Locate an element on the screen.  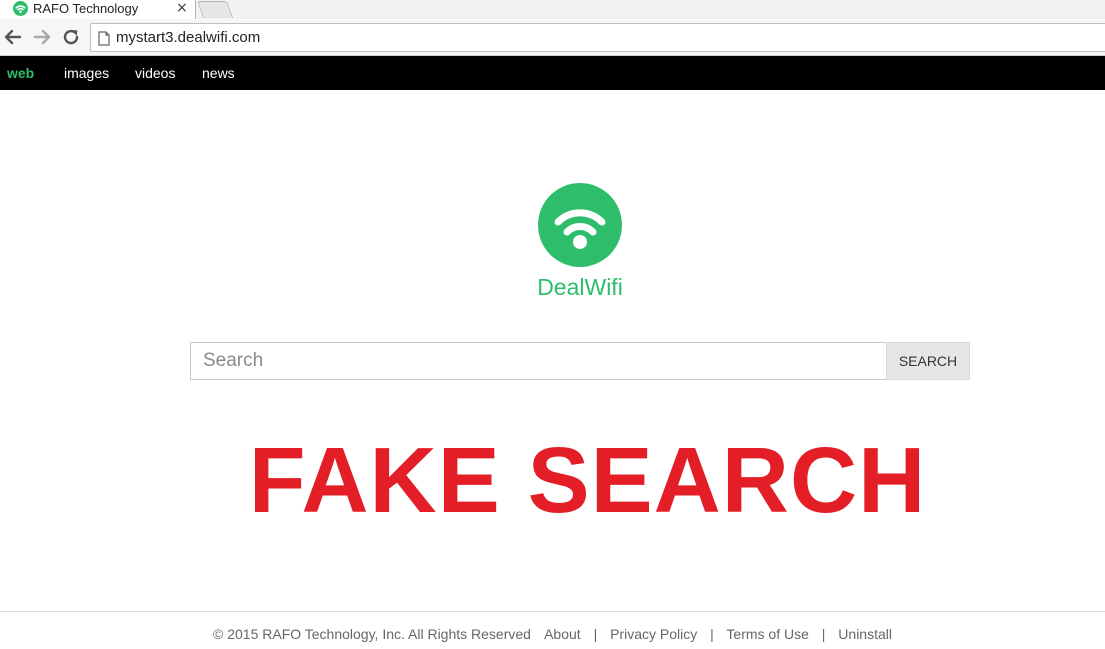
reload-icon is located at coordinates (71, 37).